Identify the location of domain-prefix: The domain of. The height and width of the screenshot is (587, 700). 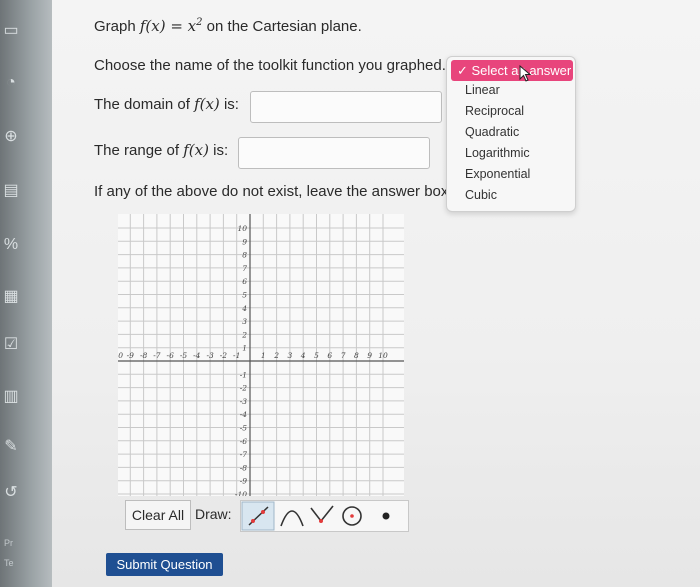
(144, 104).